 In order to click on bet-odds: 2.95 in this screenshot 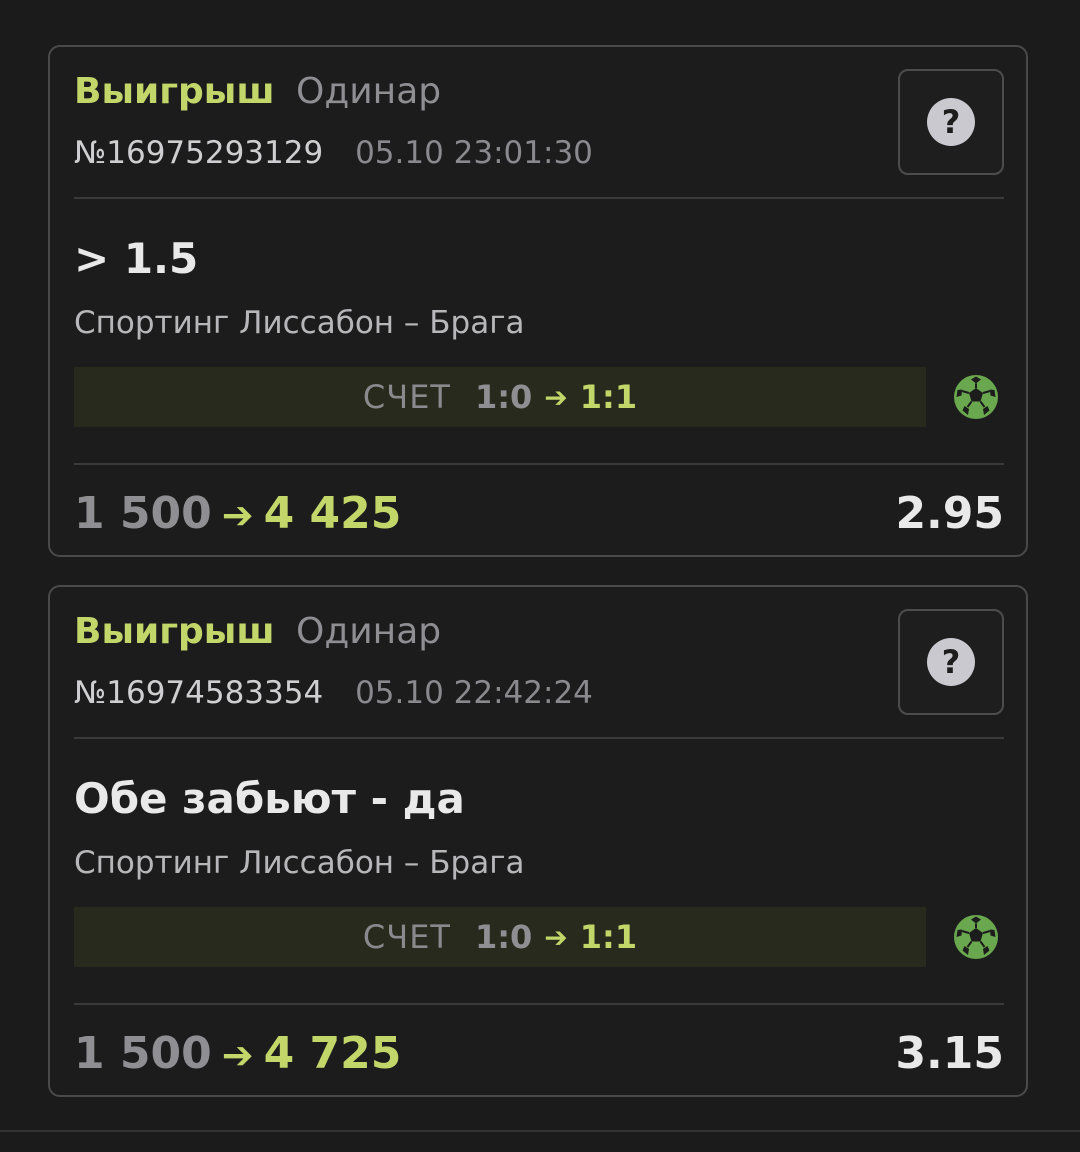, I will do `click(949, 513)`.